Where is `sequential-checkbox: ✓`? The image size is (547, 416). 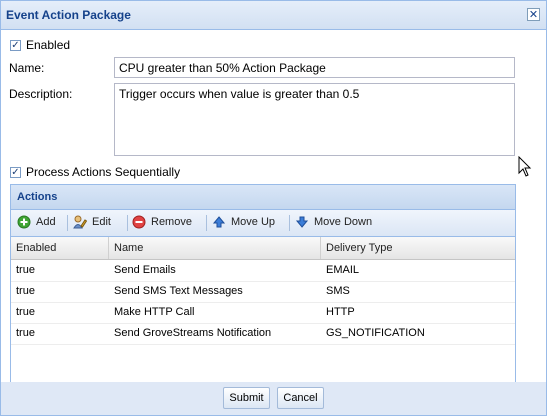
sequential-checkbox: ✓ is located at coordinates (15, 172).